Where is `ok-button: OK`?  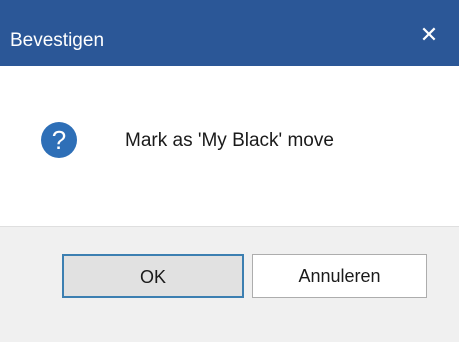
ok-button: OK is located at coordinates (153, 276).